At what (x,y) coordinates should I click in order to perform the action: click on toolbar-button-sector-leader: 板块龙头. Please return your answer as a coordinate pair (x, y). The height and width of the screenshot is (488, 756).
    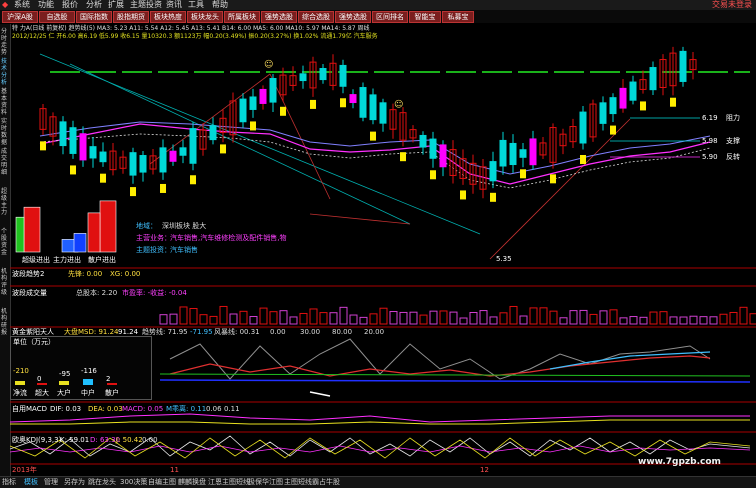
    Looking at the image, I should click on (205, 17).